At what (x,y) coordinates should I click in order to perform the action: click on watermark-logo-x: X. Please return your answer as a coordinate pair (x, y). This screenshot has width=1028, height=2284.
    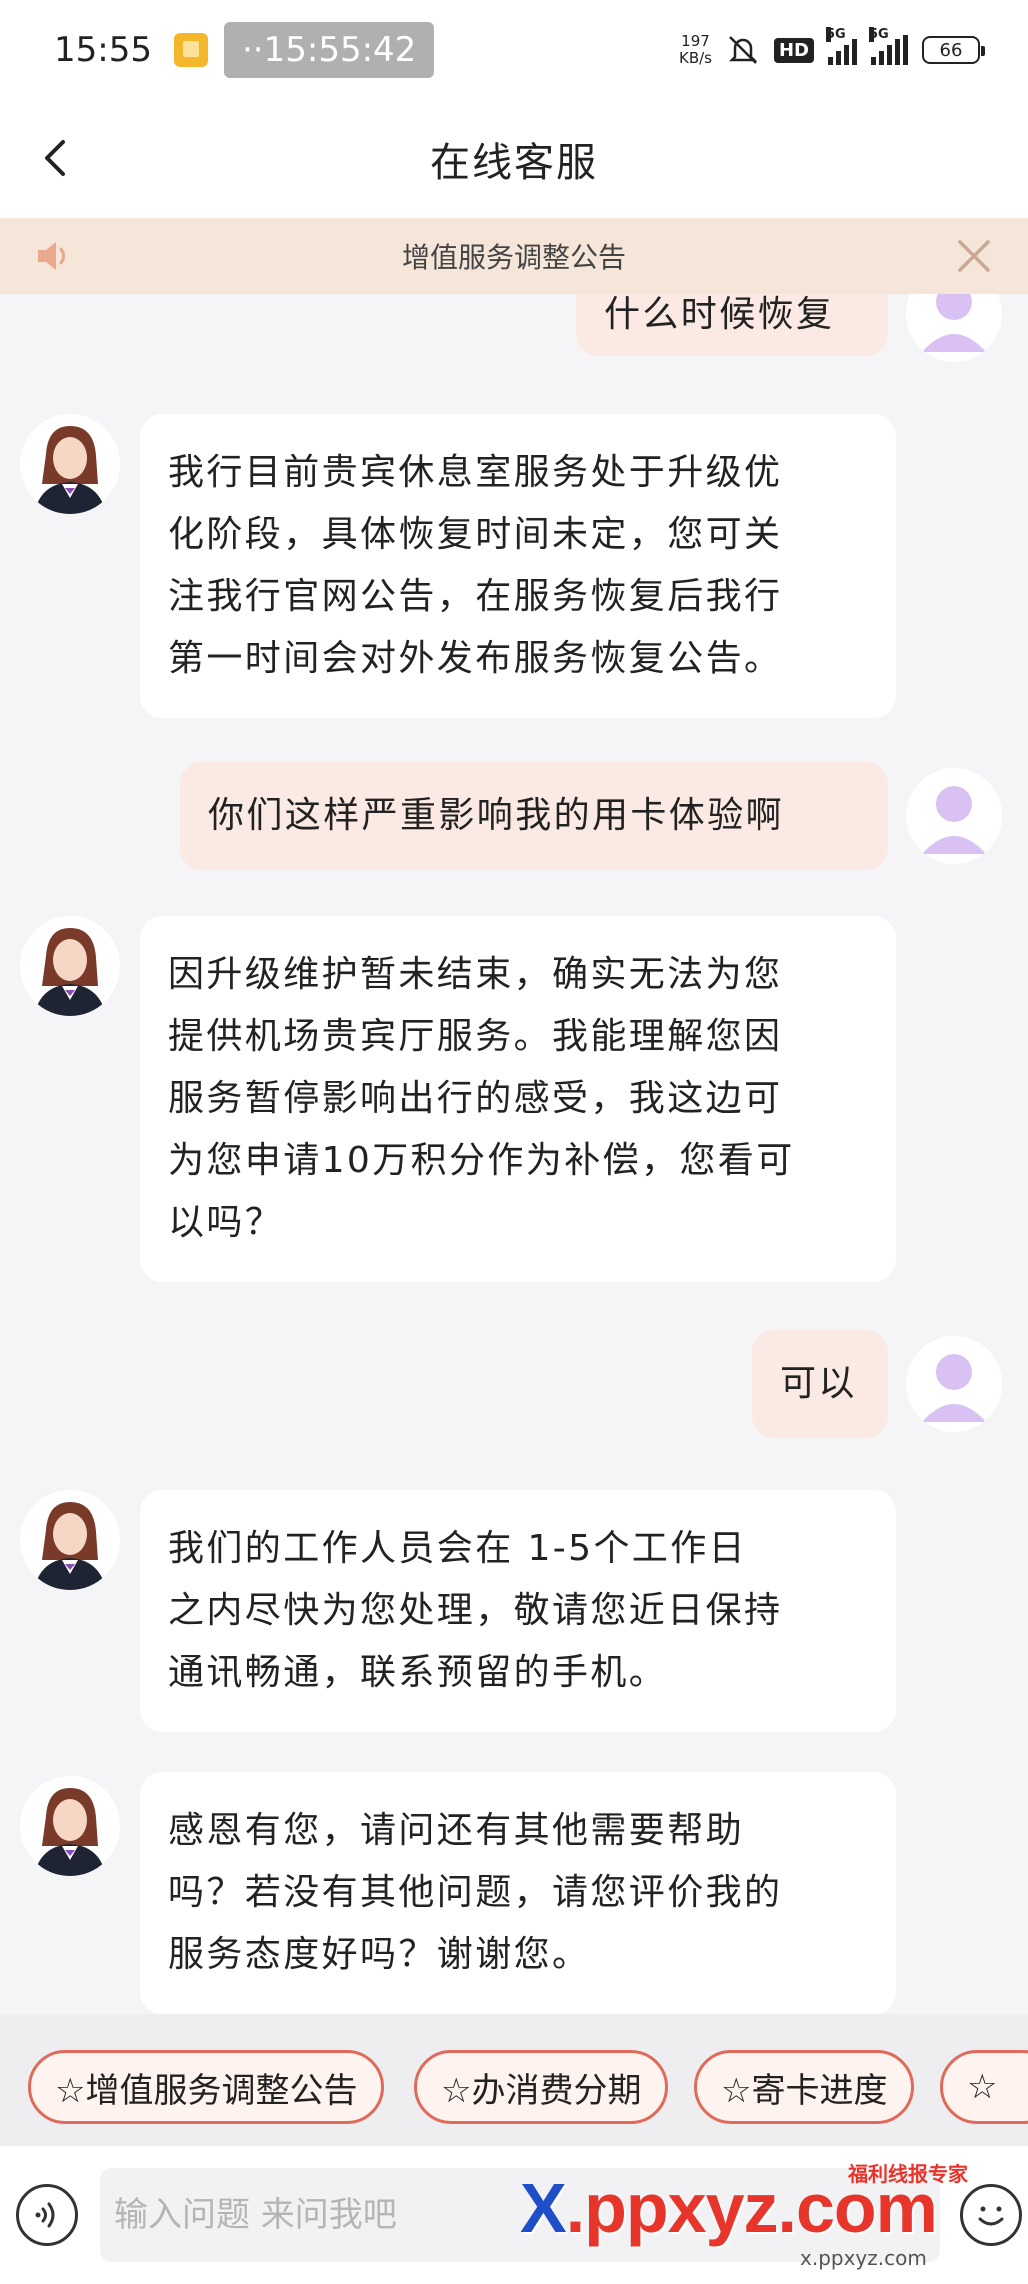
    Looking at the image, I should click on (543, 2208).